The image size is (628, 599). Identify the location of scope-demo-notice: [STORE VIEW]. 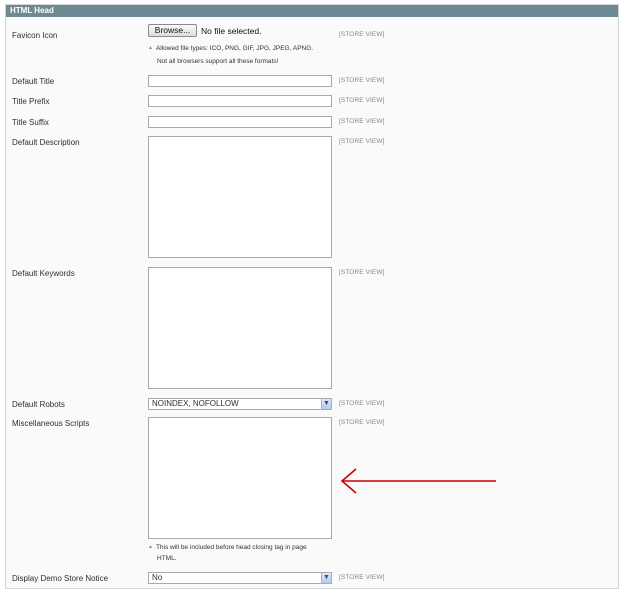
(362, 577).